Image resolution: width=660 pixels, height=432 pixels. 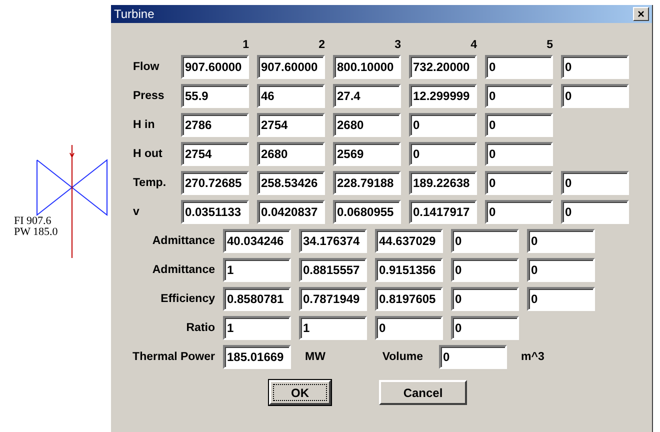 What do you see at coordinates (409, 270) in the screenshot?
I see `value-field: 0.9151356` at bounding box center [409, 270].